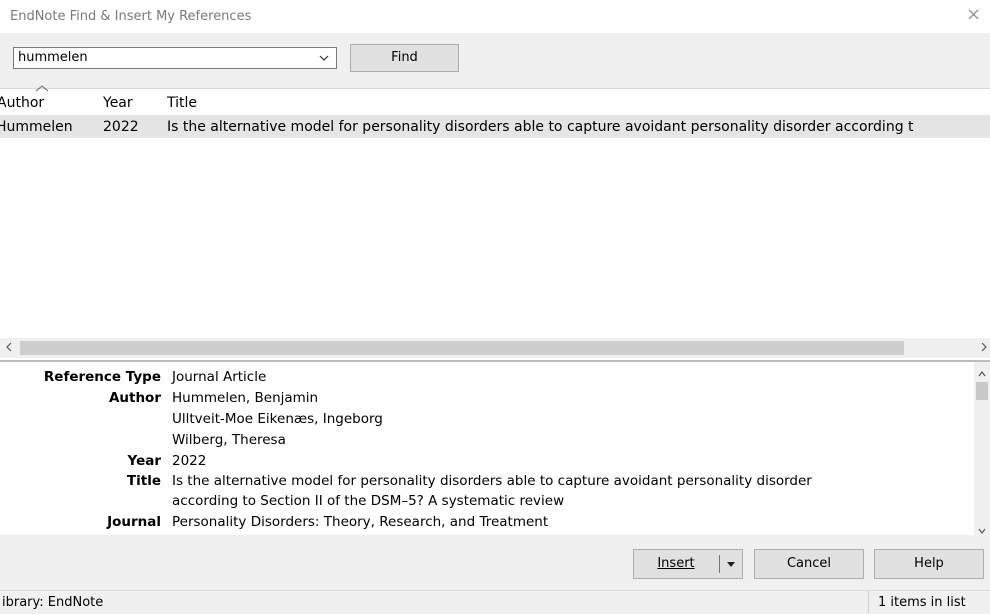 The width and height of the screenshot is (990, 614). I want to click on title-label: Title, so click(143, 481).